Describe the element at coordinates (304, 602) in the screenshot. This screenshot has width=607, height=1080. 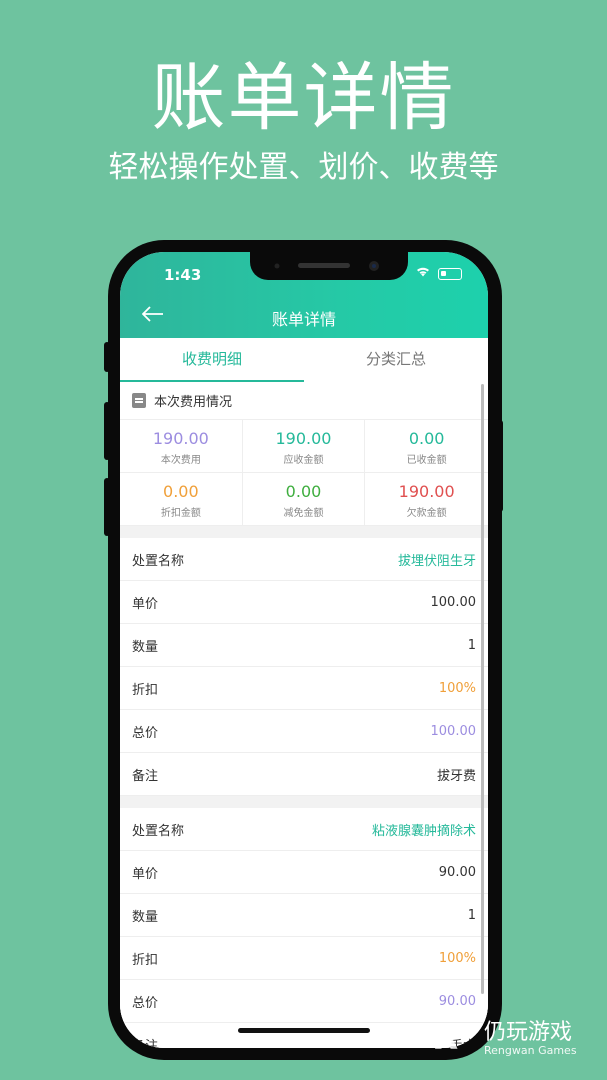
I see `detail-row: 单价 100.00` at that location.